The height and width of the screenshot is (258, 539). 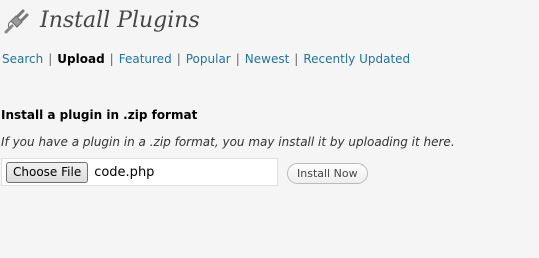 I want to click on subnav-recently-updated: Recently Updated, so click(x=356, y=59).